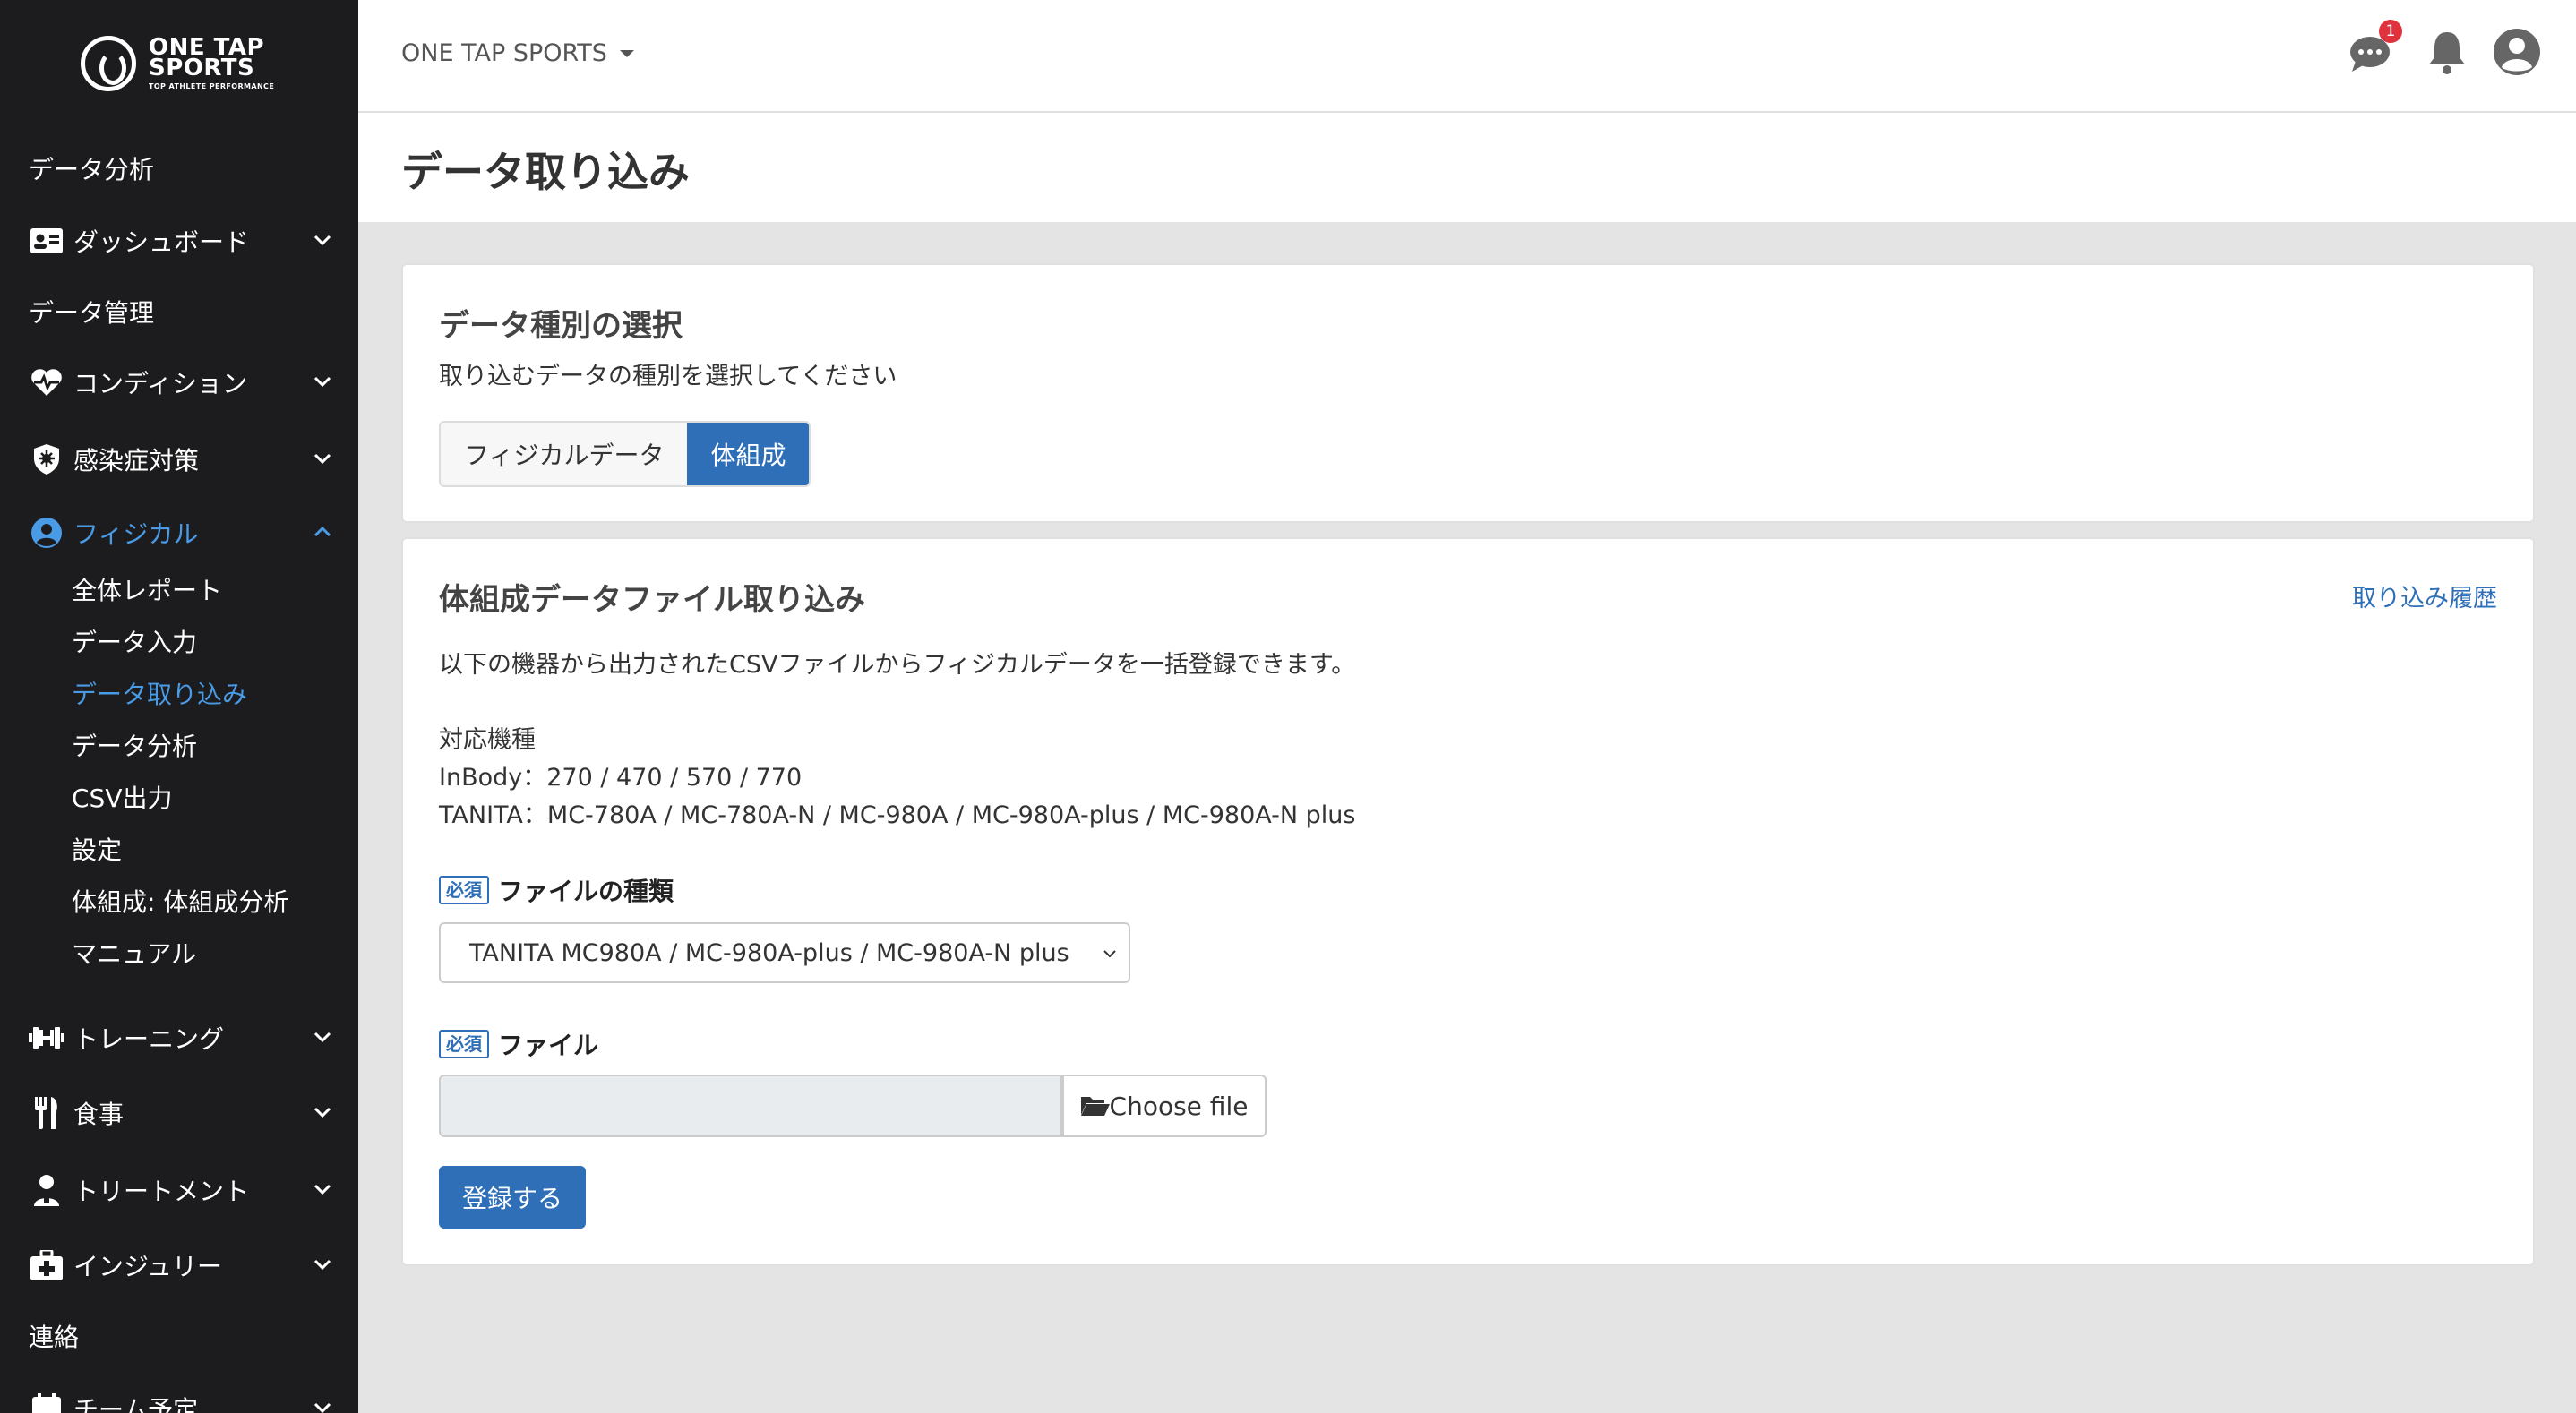  I want to click on sidebar-item-condition: コンディション, so click(181, 382).